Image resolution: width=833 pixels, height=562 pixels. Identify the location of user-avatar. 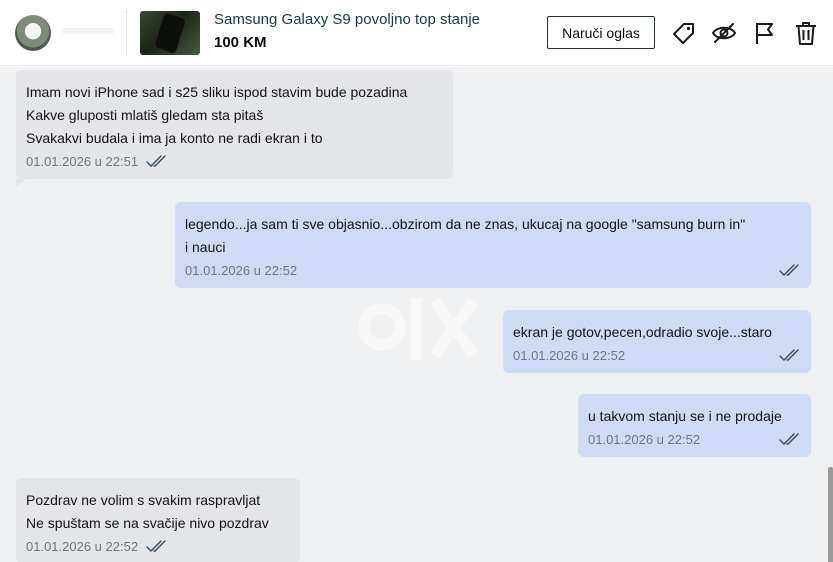
(33, 33).